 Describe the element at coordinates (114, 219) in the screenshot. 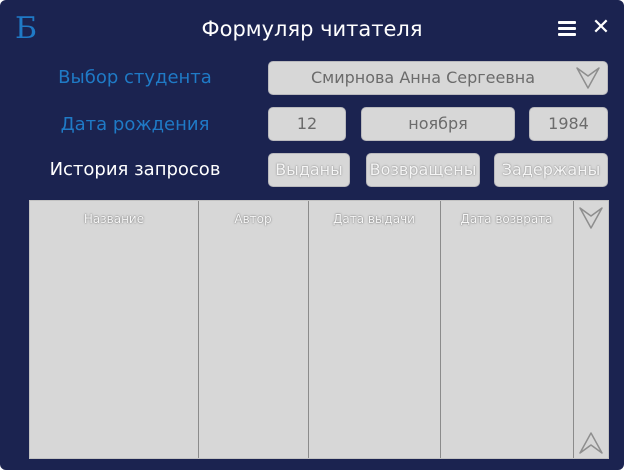

I see `column-header-title: Название` at that location.